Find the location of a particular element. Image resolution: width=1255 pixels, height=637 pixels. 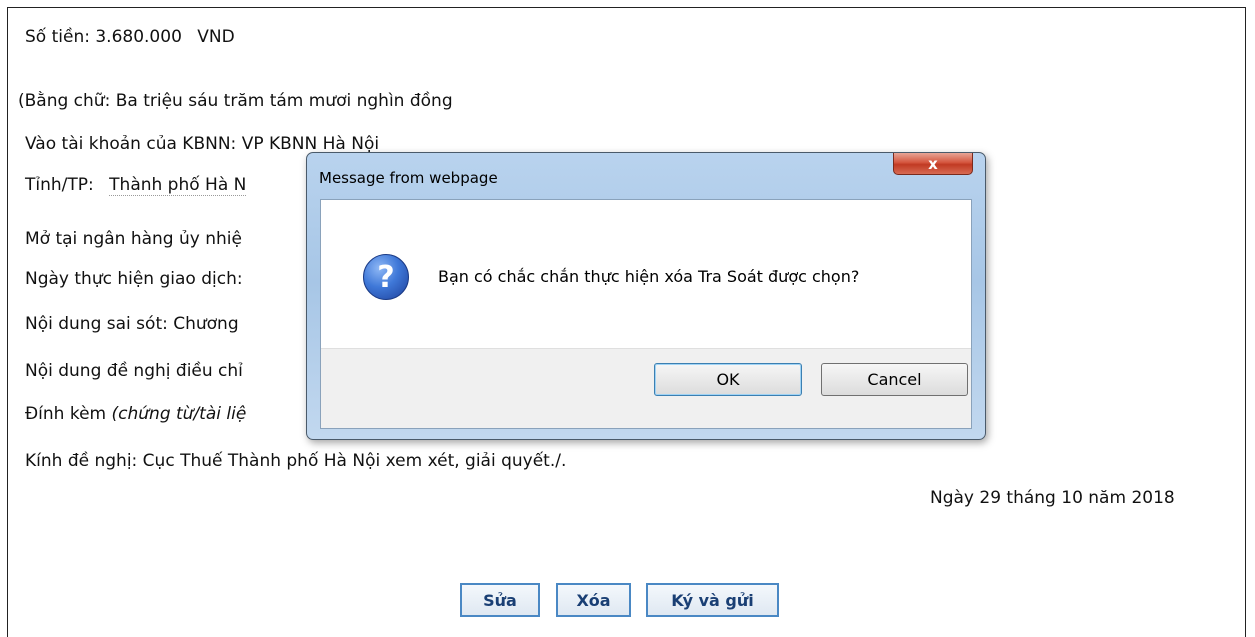

amount-label: Số tiền: is located at coordinates (57, 37).